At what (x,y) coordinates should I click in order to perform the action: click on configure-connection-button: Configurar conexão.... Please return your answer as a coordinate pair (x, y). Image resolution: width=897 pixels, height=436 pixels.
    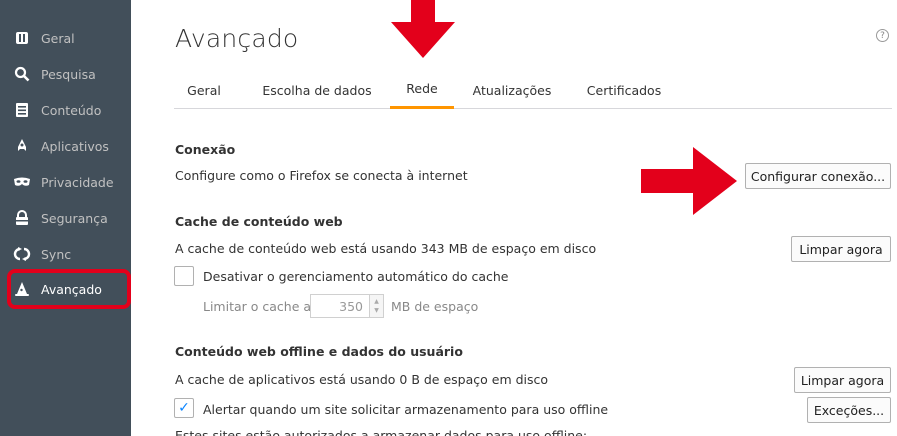
    Looking at the image, I should click on (818, 176).